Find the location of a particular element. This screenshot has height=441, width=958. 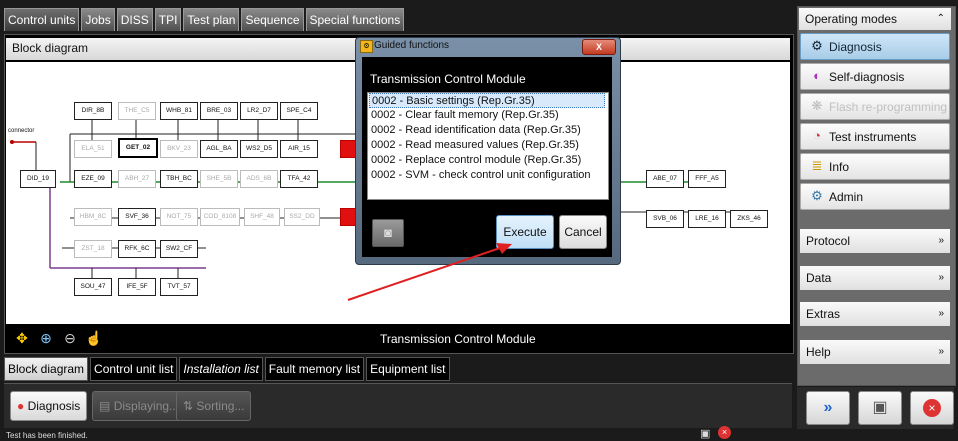

annotation-arrow is located at coordinates (429, 272).